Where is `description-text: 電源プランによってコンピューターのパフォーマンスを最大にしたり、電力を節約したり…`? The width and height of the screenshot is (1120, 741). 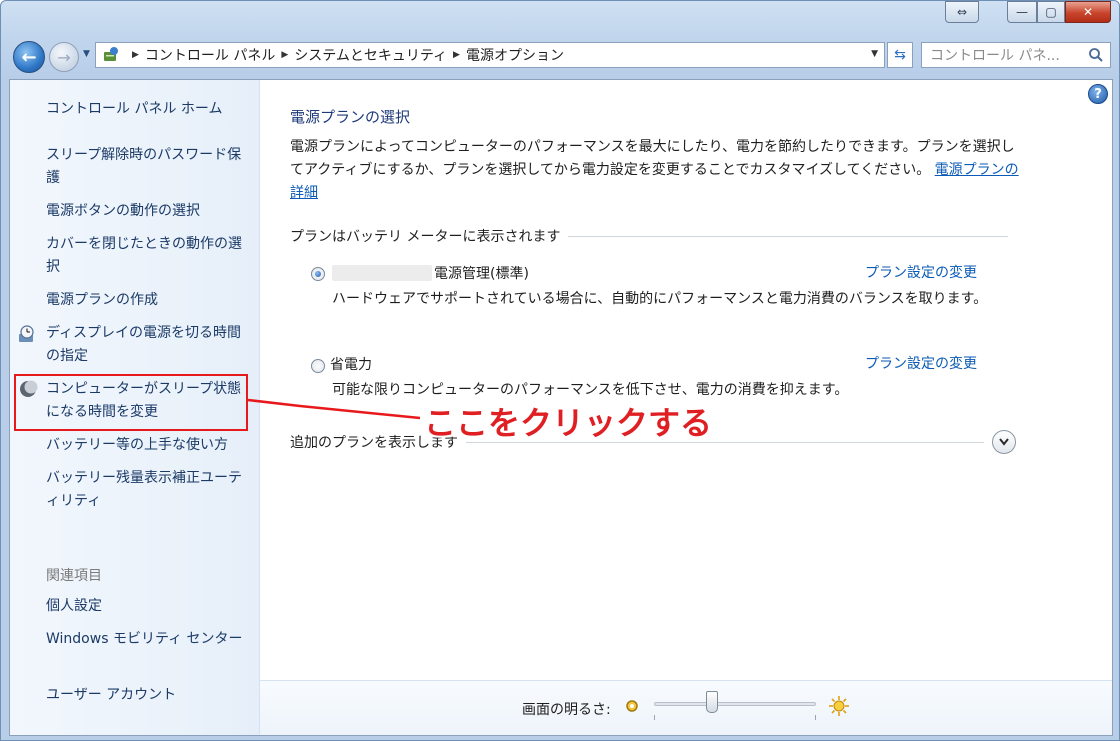 description-text: 電源プランによってコンピューターのパフォーマンスを最大にしたり、電力を節約したり… is located at coordinates (652, 158).